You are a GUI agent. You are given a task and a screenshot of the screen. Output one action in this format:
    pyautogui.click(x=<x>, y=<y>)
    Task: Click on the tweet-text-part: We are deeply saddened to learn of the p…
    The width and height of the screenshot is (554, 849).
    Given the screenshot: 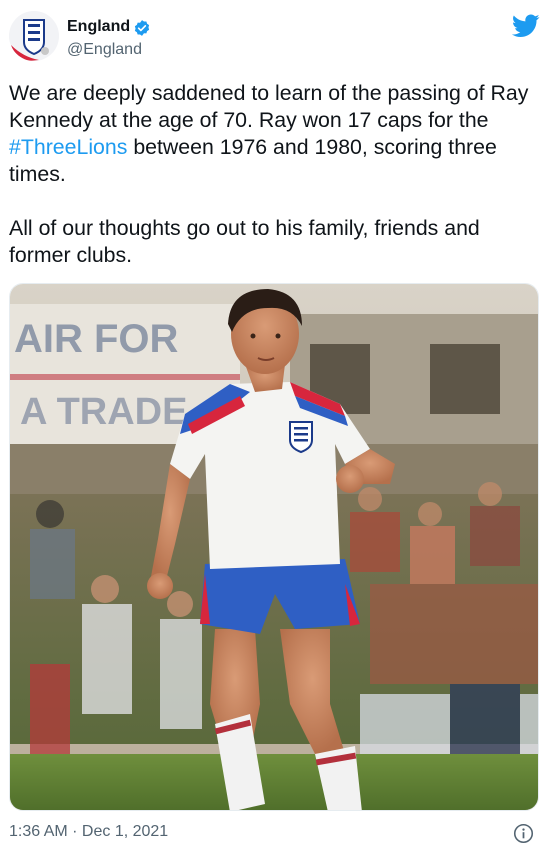 What is the action you would take?
    pyautogui.click(x=269, y=106)
    